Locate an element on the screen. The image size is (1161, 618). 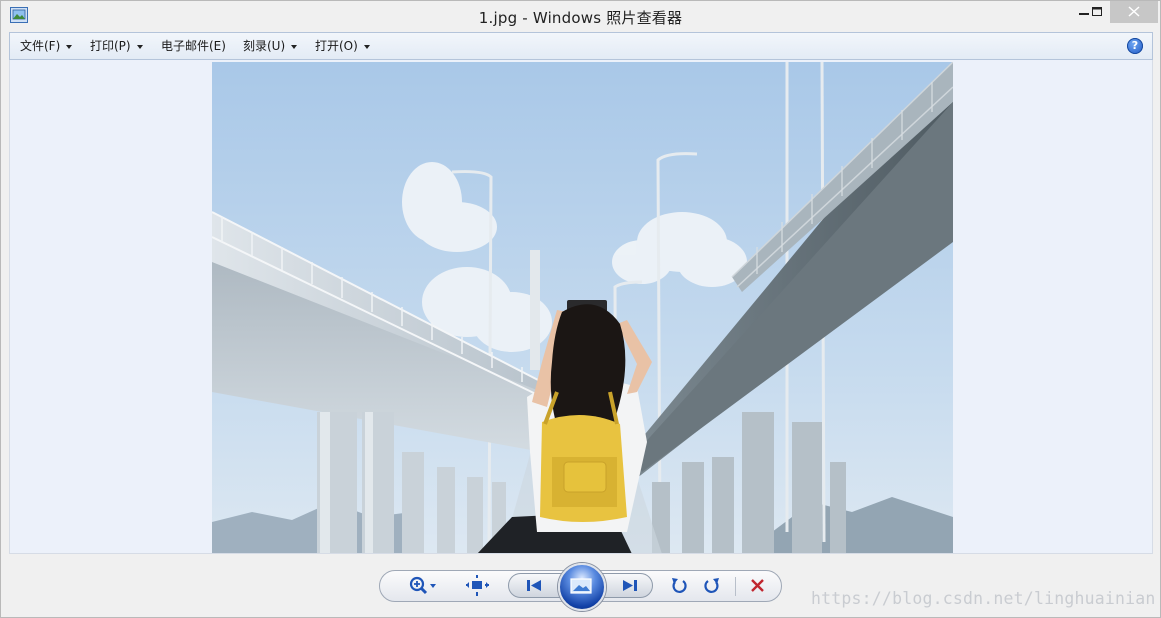
next-icon is located at coordinates (630, 585).